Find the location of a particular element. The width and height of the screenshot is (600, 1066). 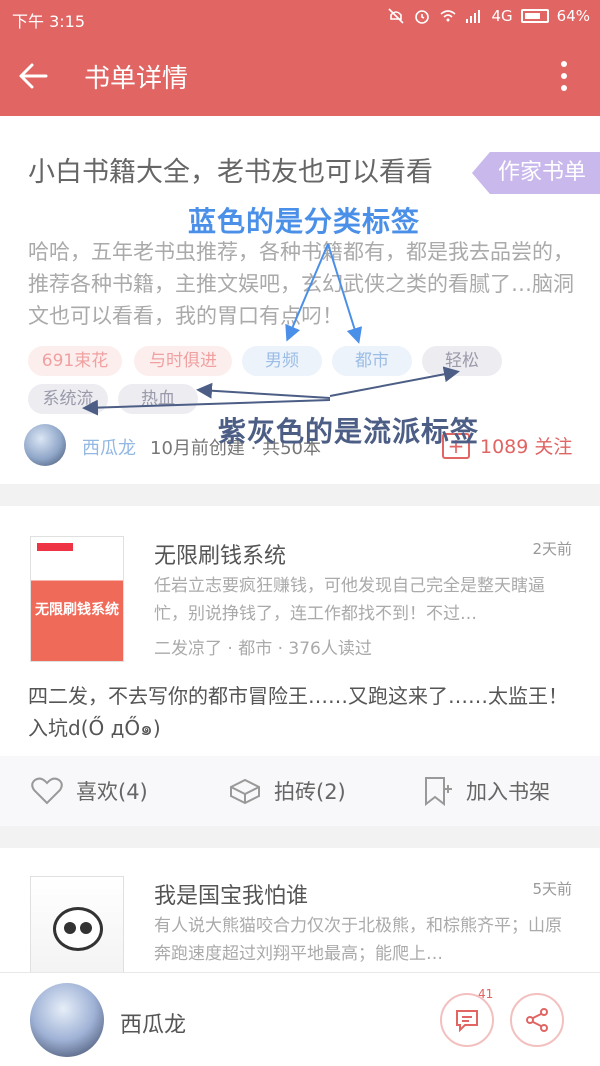

tag-urban: 都市 is located at coordinates (372, 361).